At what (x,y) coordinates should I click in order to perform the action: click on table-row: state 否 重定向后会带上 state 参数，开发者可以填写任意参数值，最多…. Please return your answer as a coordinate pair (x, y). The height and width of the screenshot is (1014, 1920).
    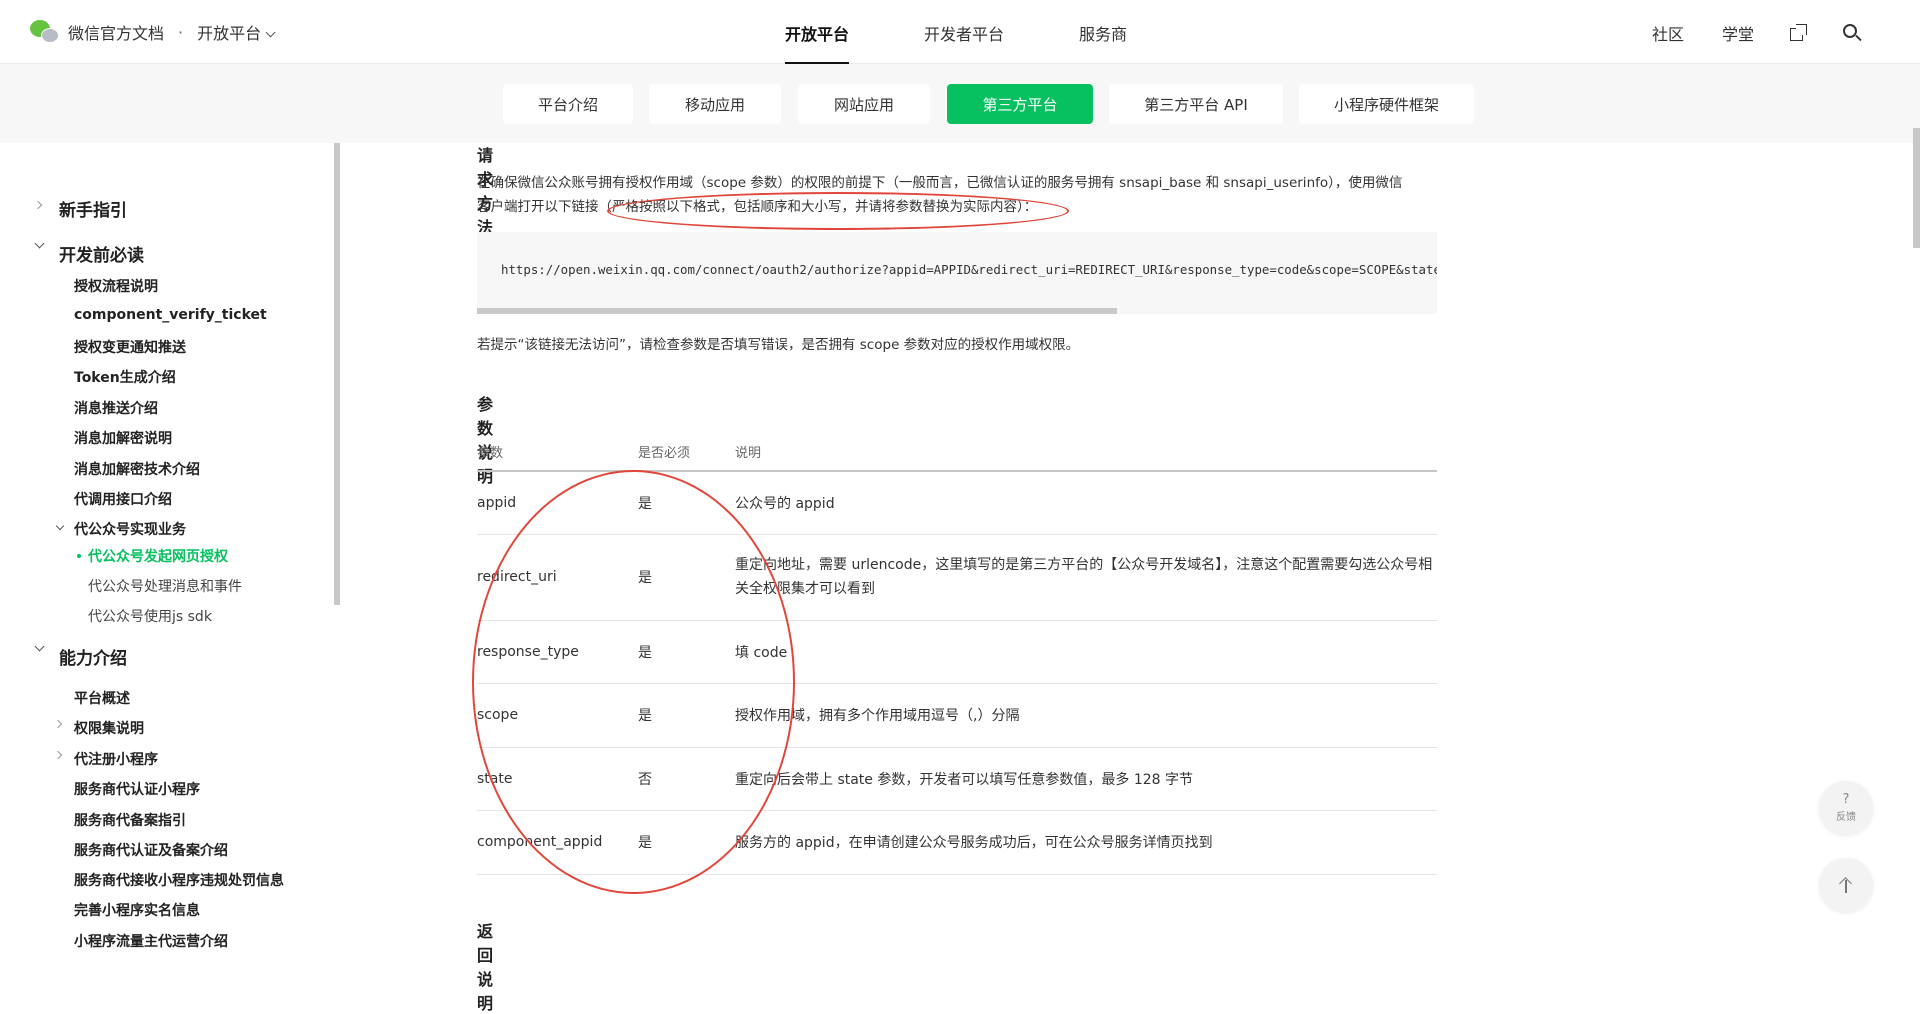
    Looking at the image, I should click on (957, 779).